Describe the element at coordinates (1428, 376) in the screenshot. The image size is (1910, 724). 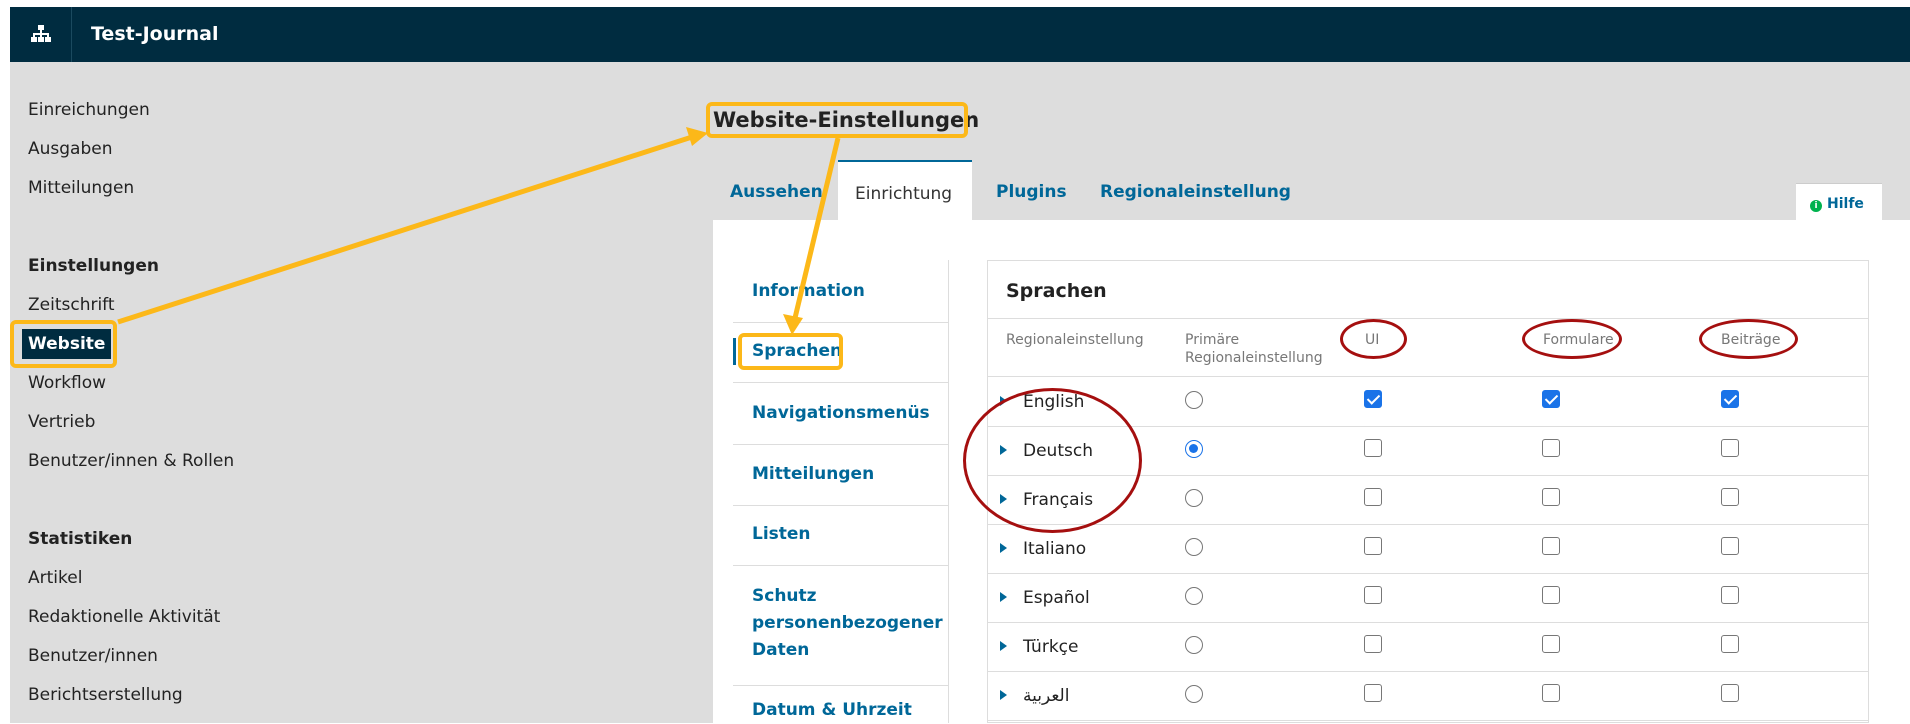
I see `divider` at that location.